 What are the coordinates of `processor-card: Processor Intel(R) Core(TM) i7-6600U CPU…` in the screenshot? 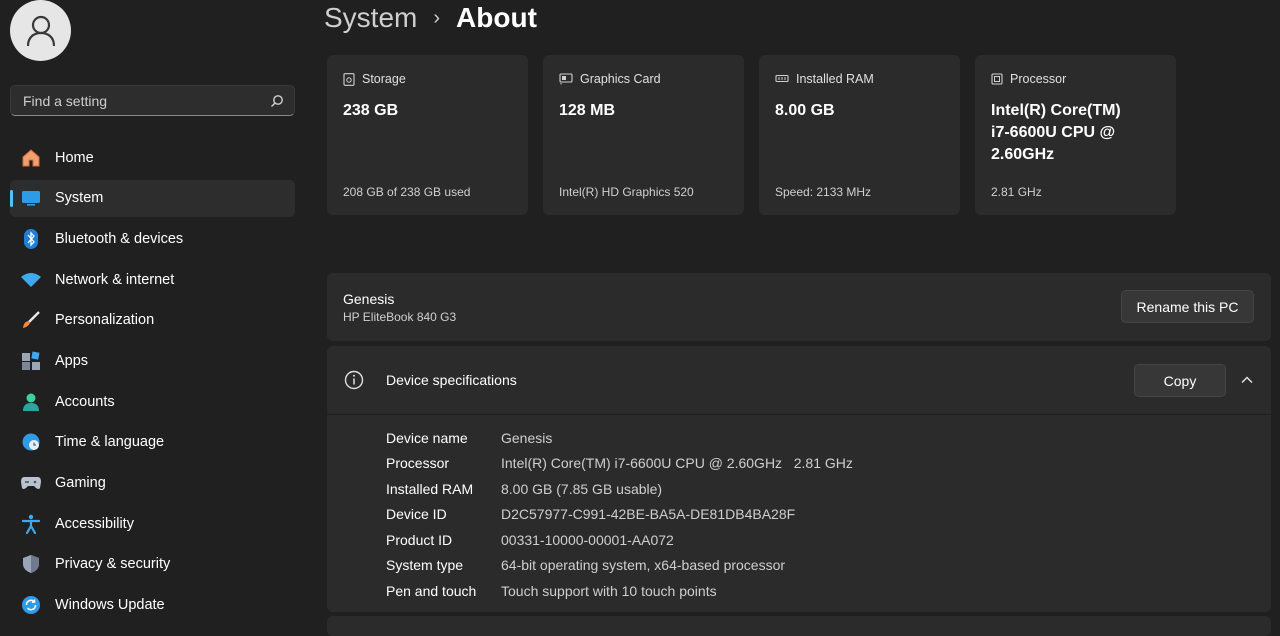 It's located at (1075, 135).